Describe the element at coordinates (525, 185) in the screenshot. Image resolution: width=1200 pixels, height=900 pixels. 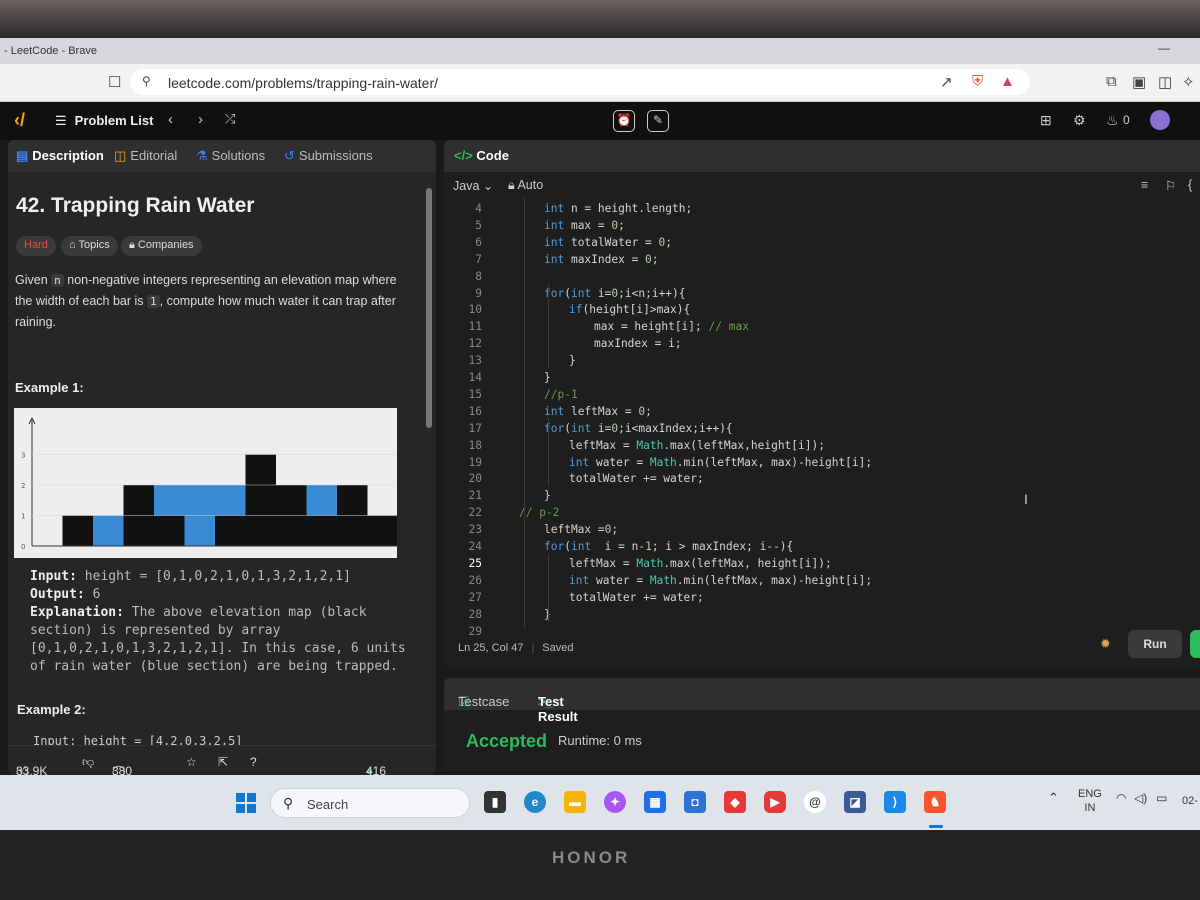
I see `autocomplete-mode: 🔒︎ Auto` at that location.